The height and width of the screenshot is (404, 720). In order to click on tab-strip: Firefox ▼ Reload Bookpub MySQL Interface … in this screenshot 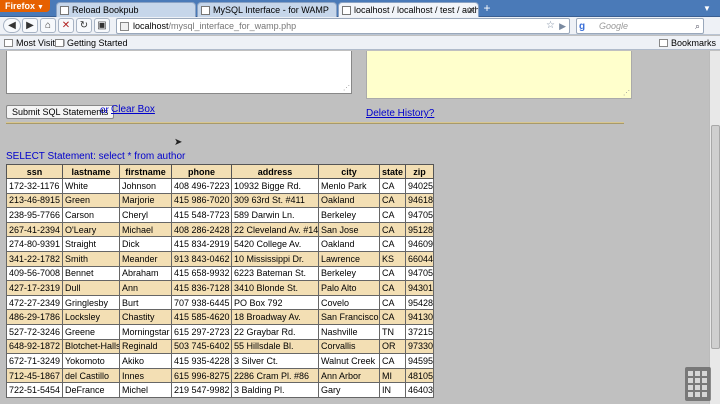, I will do `click(360, 8)`.